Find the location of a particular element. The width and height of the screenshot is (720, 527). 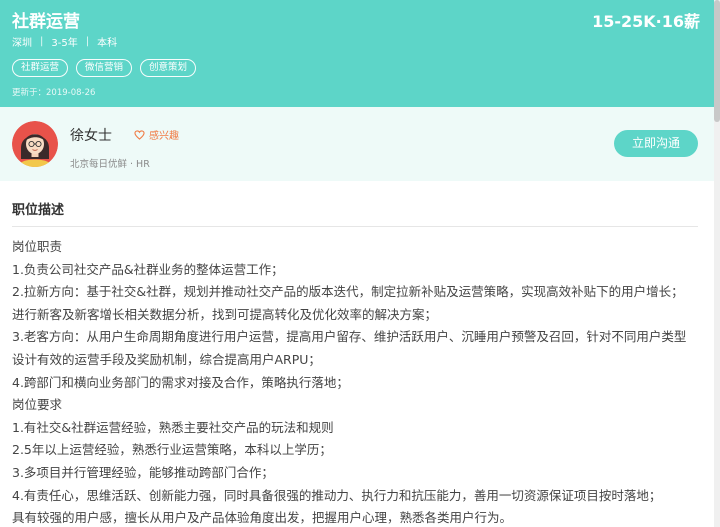

job-tag: 微信营销 is located at coordinates (104, 68).